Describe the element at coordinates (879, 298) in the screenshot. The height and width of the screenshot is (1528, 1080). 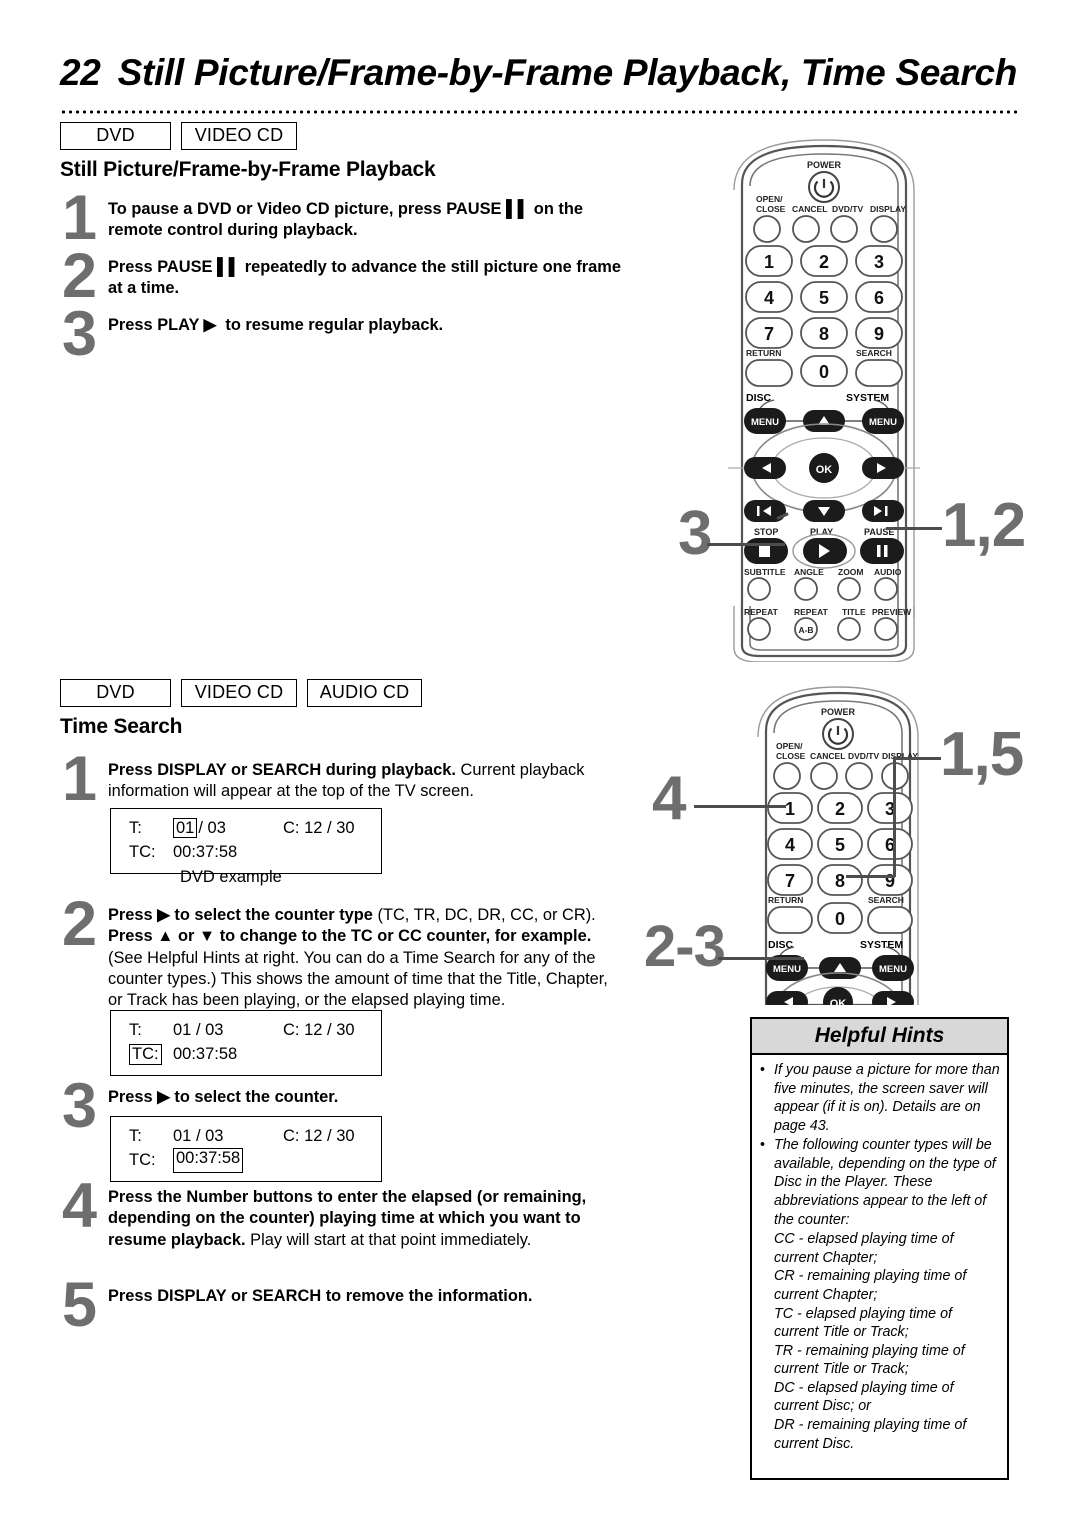
I see `svg-text: 6` at that location.